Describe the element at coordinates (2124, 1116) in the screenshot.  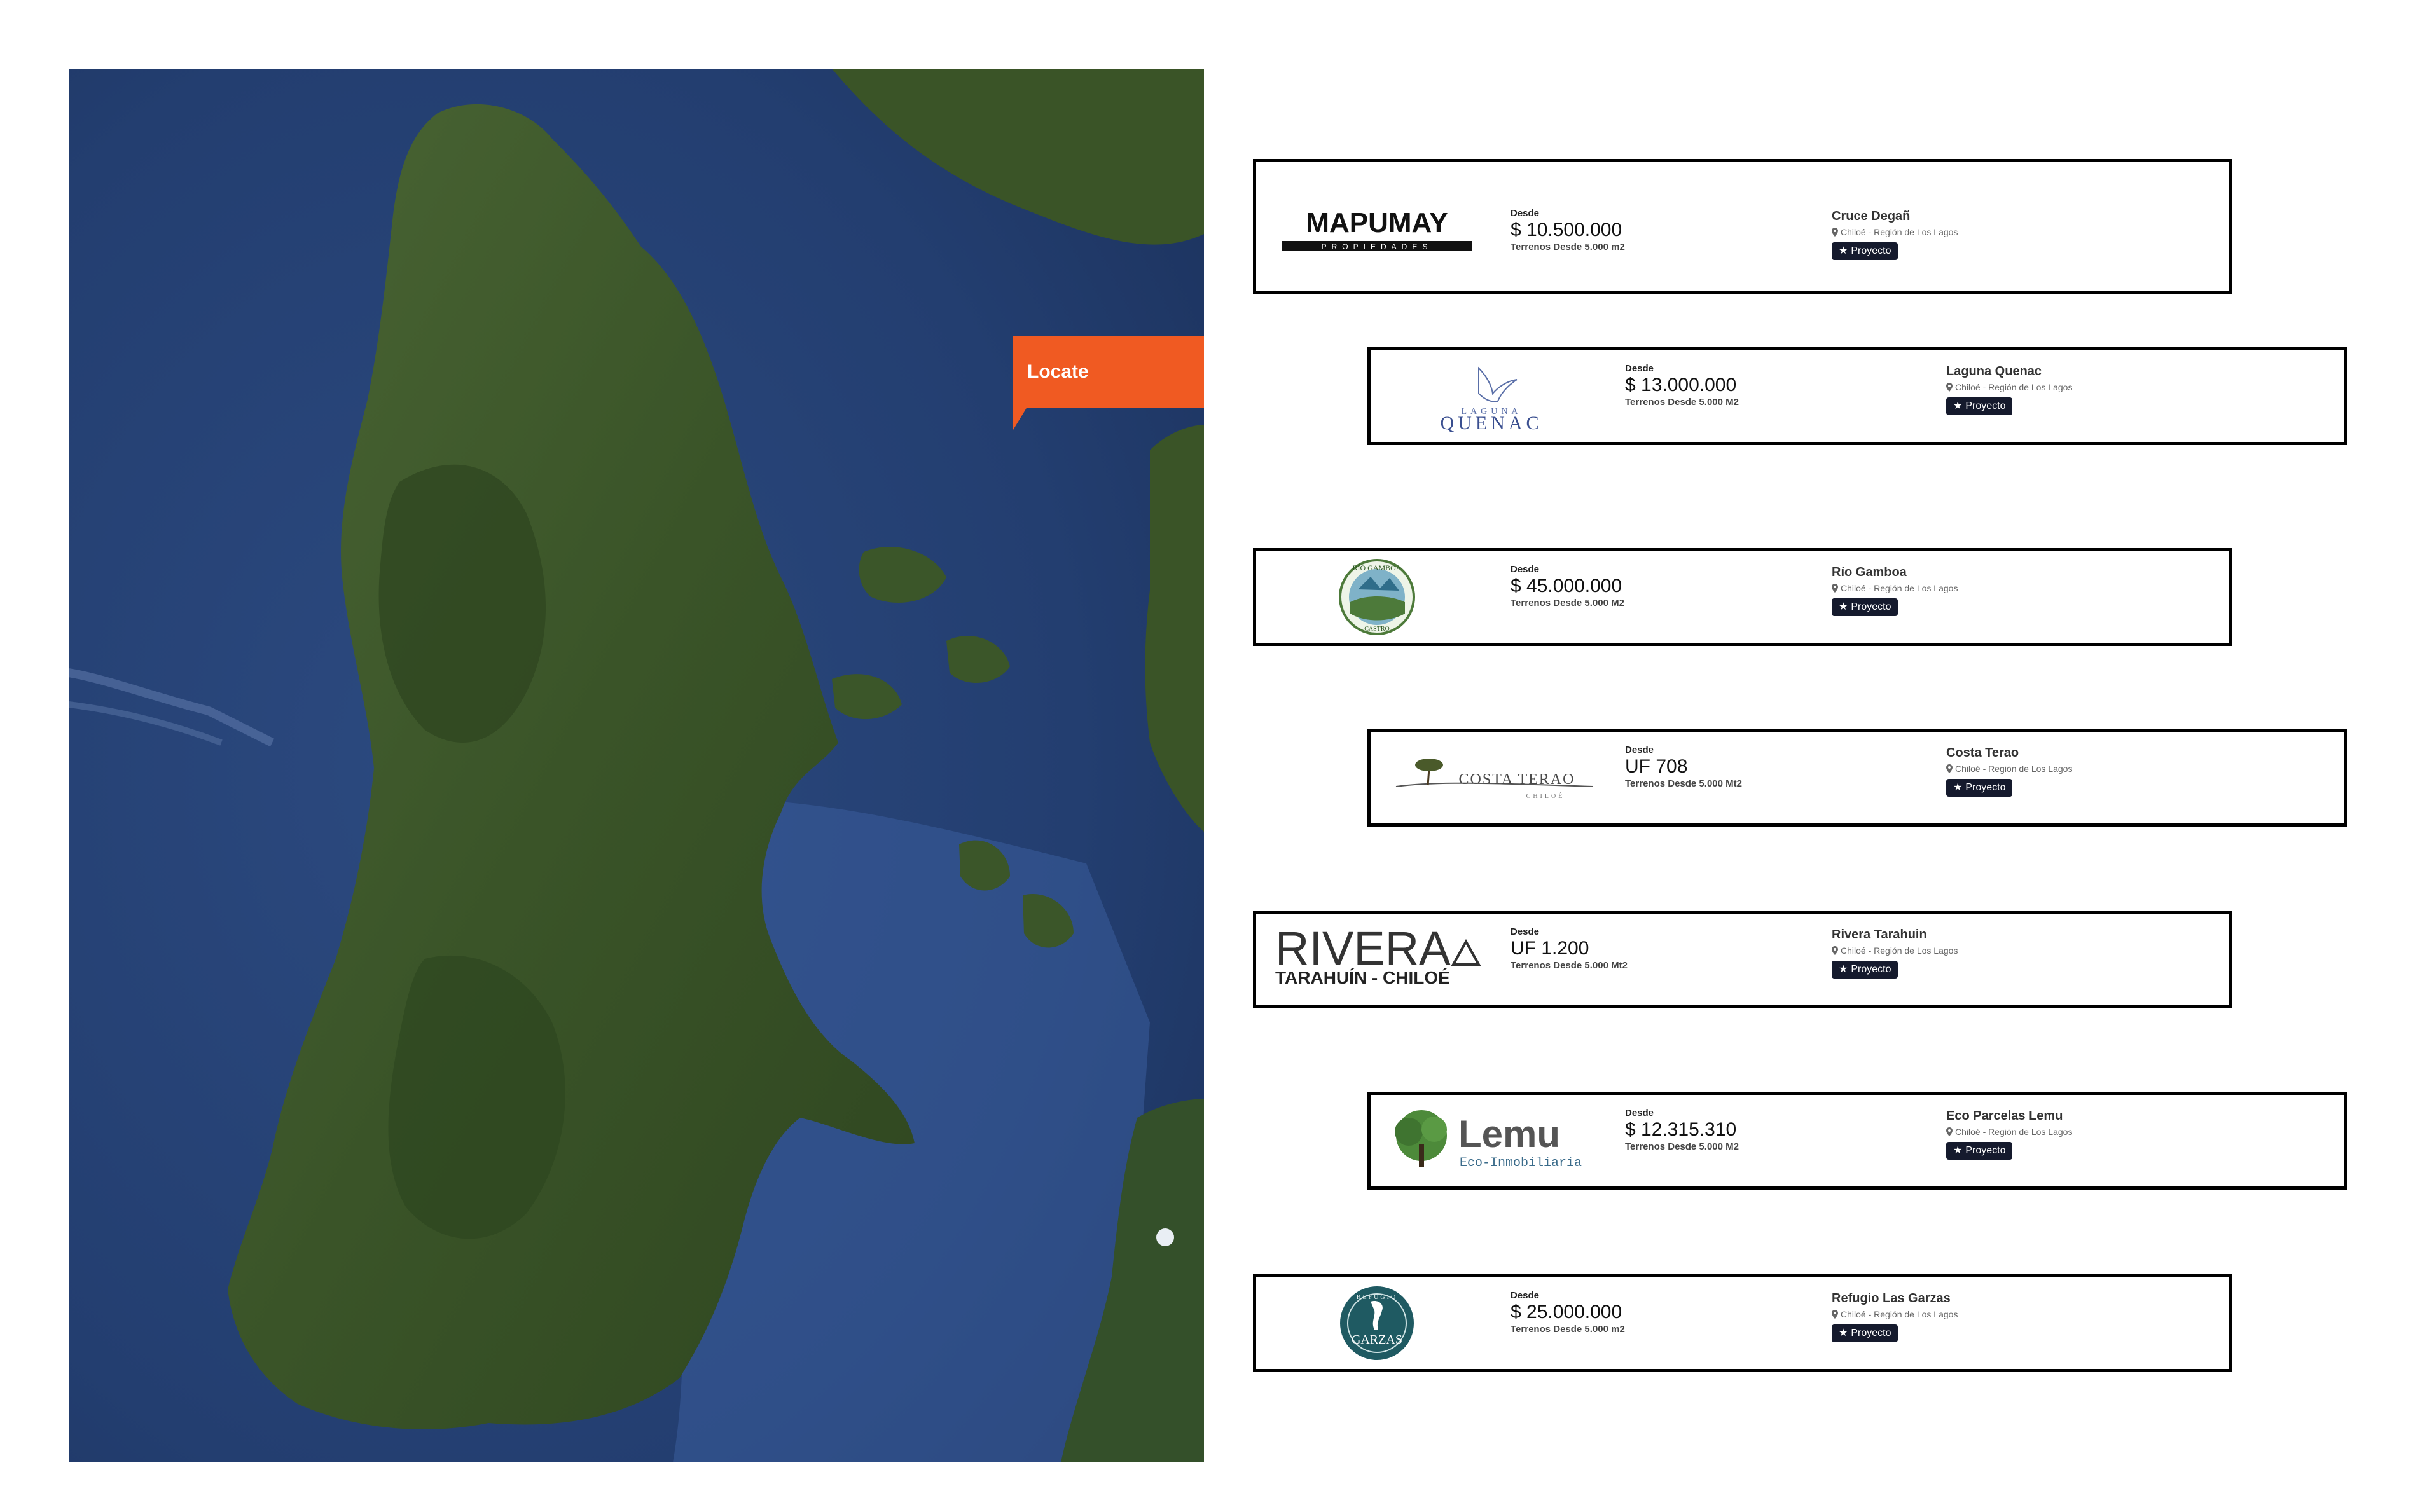
I see `project-name: Eco Parcelas Lemu` at that location.